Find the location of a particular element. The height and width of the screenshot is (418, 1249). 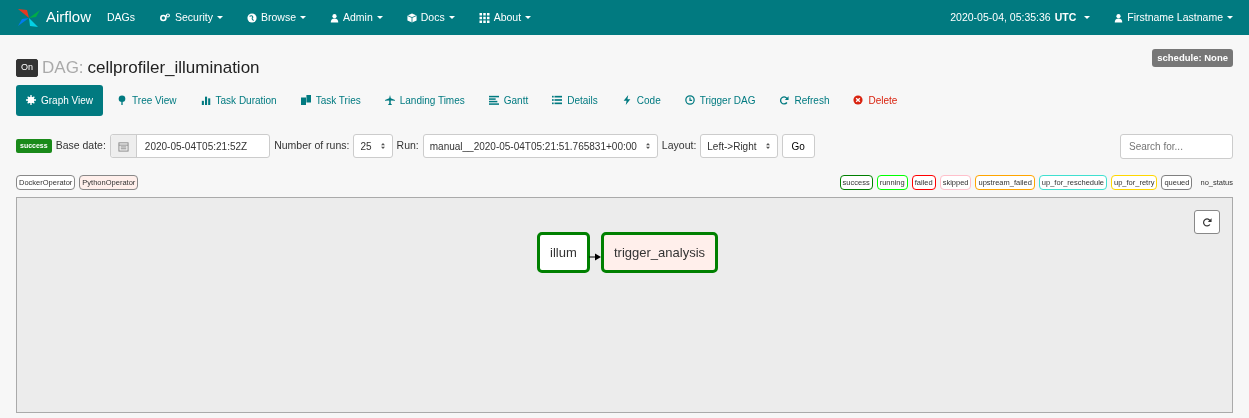

view-tab: Refresh is located at coordinates (804, 100).